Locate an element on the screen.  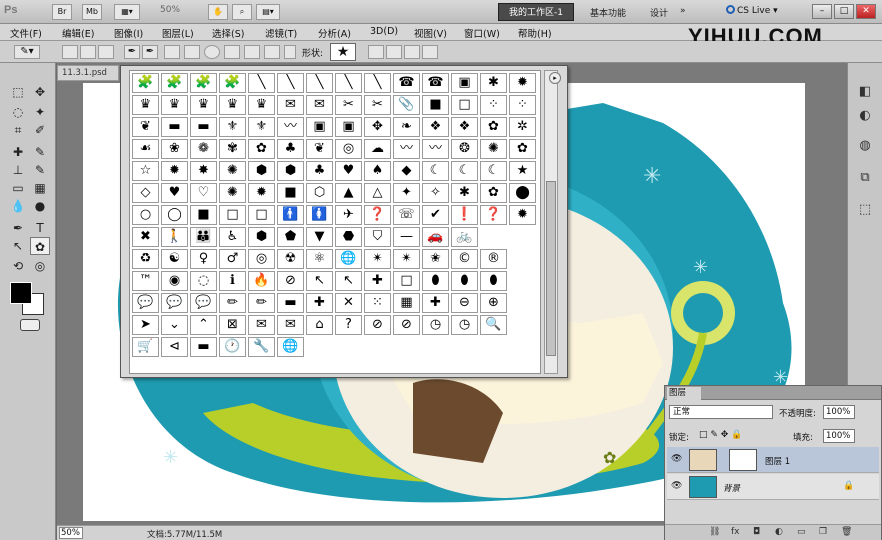
visibility-eye-icon: 👁 is located at coordinates (676, 486).